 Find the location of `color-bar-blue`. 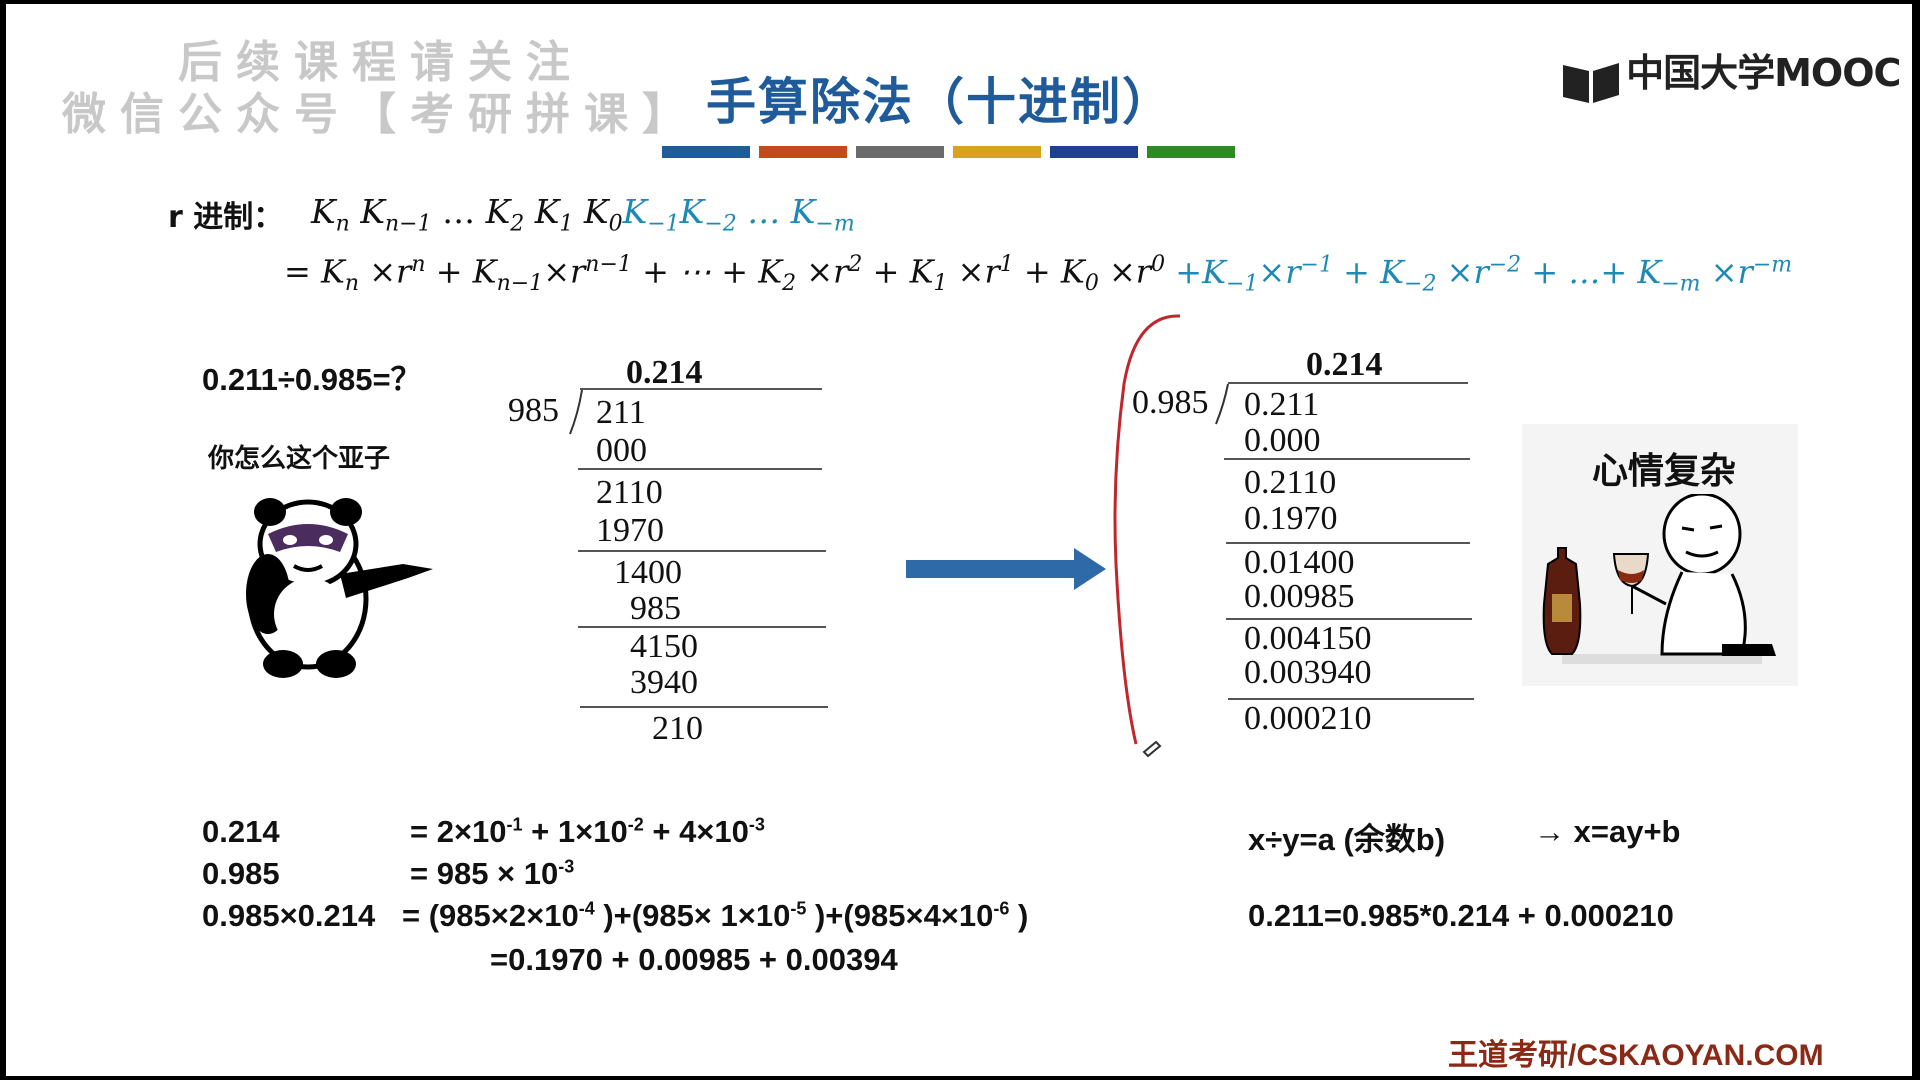

color-bar-blue is located at coordinates (706, 152).